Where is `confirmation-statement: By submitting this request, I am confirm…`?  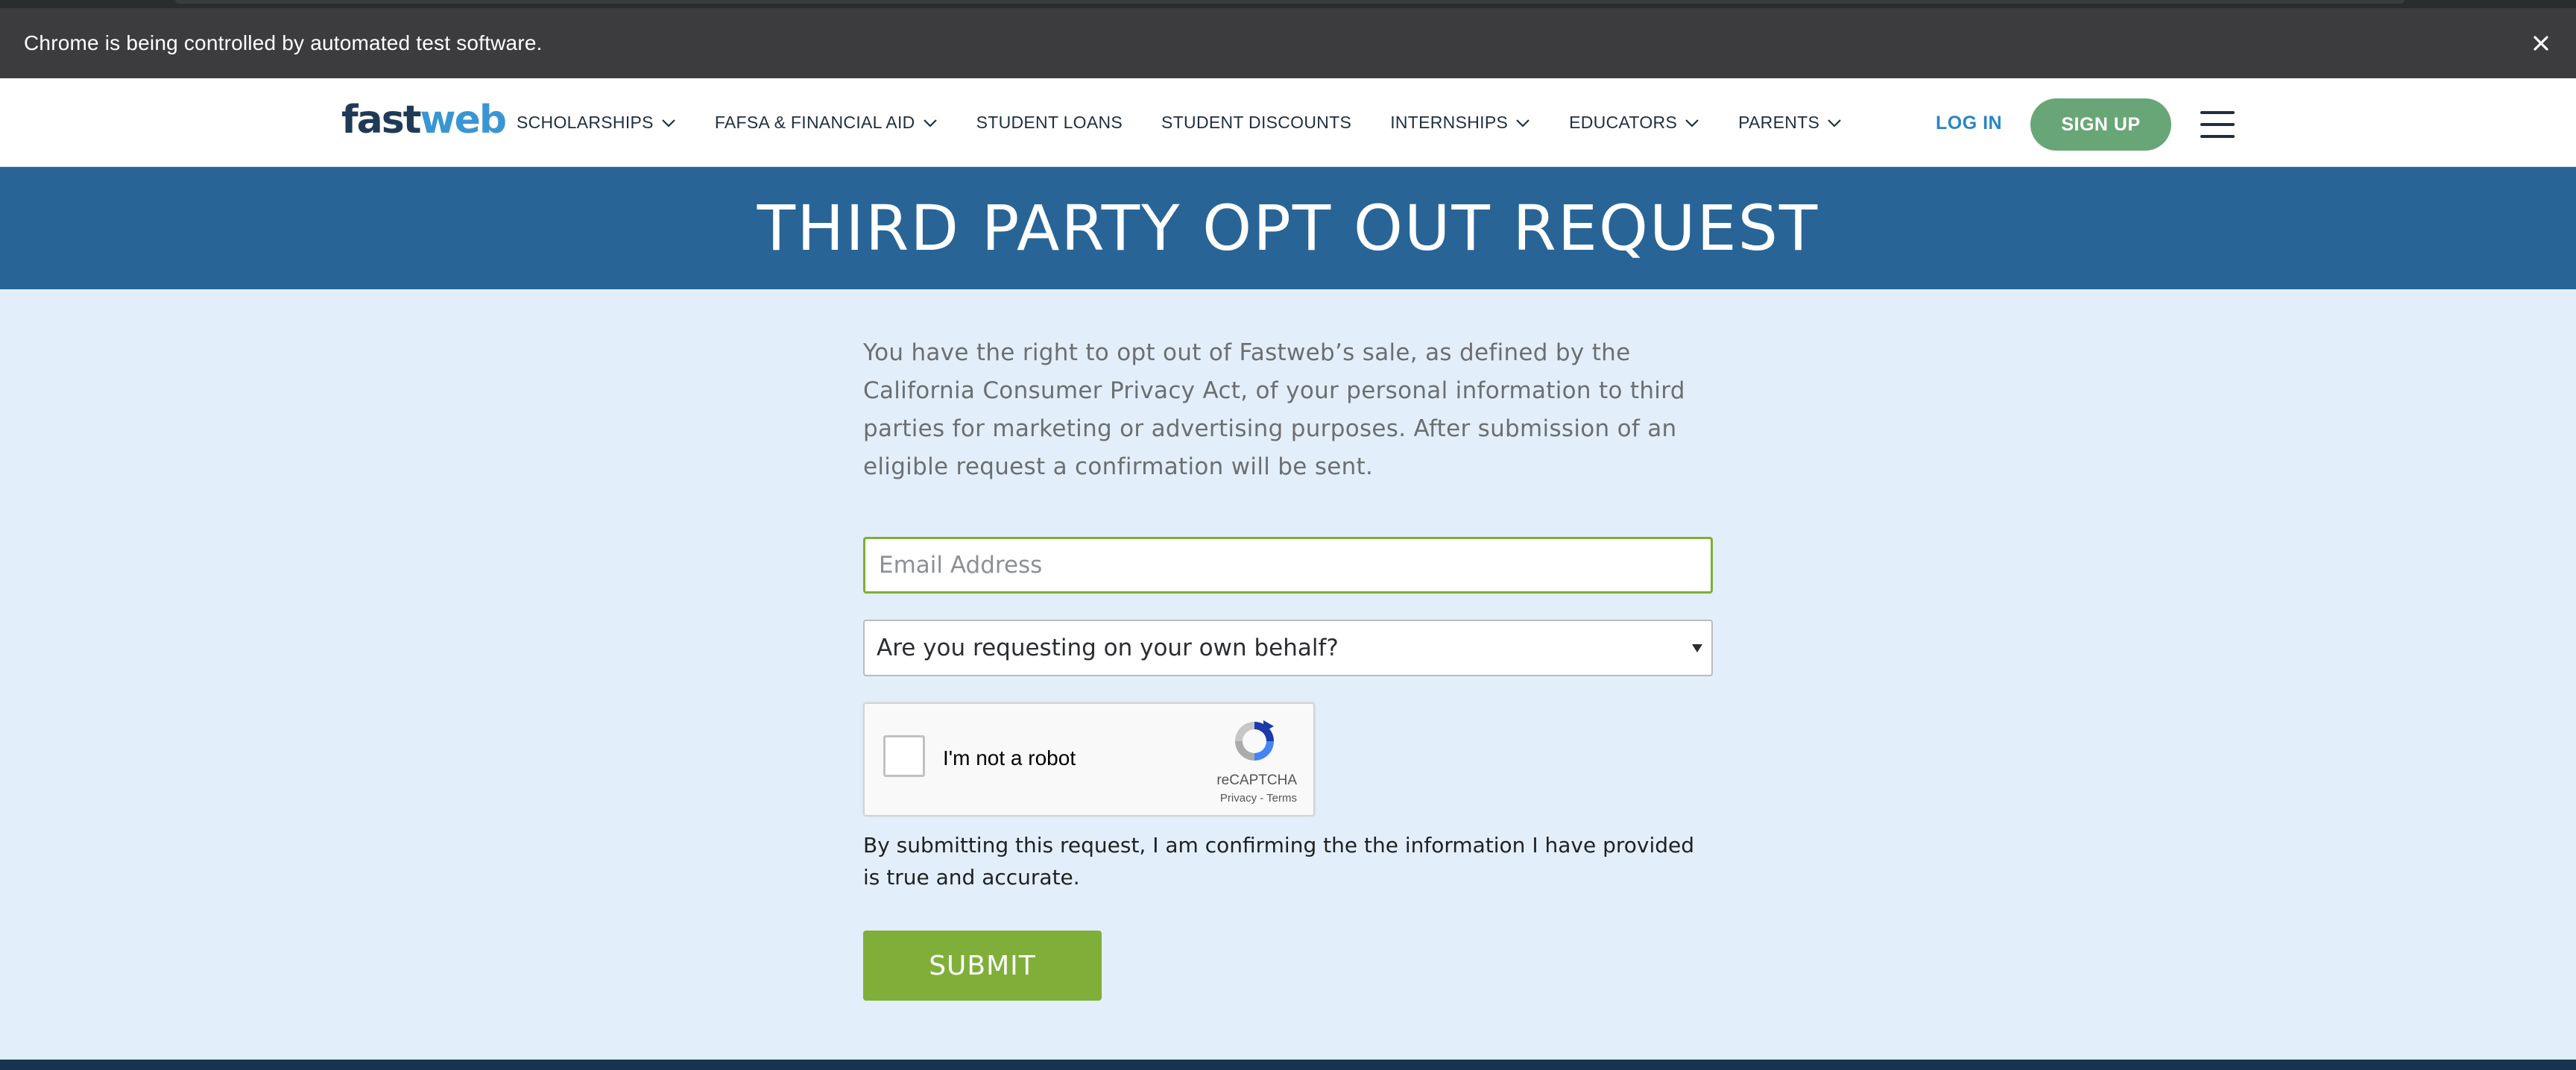
confirmation-statement: By submitting this request, I am confirm… is located at coordinates (1279, 861).